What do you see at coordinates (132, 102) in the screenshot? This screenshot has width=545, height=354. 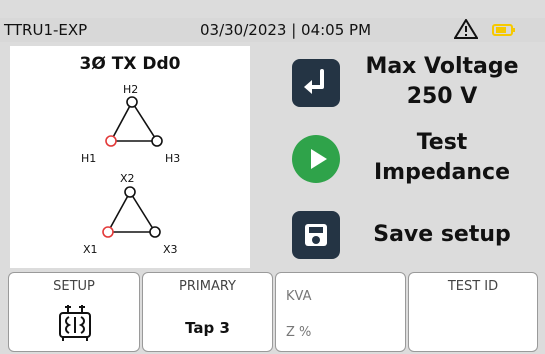 I see `terminal-h2` at bounding box center [132, 102].